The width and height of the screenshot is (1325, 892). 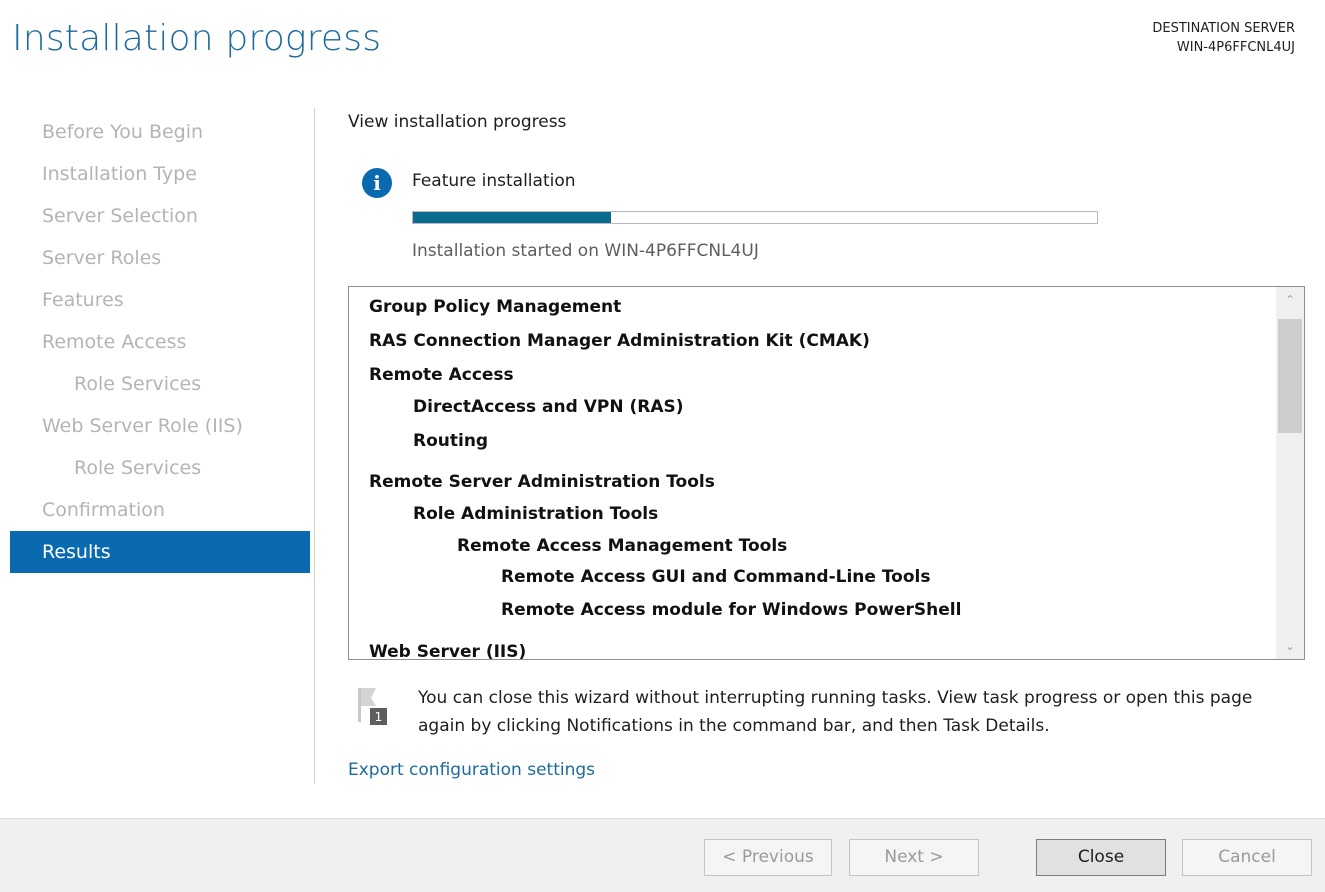 What do you see at coordinates (512, 217) in the screenshot?
I see `progress-fill` at bounding box center [512, 217].